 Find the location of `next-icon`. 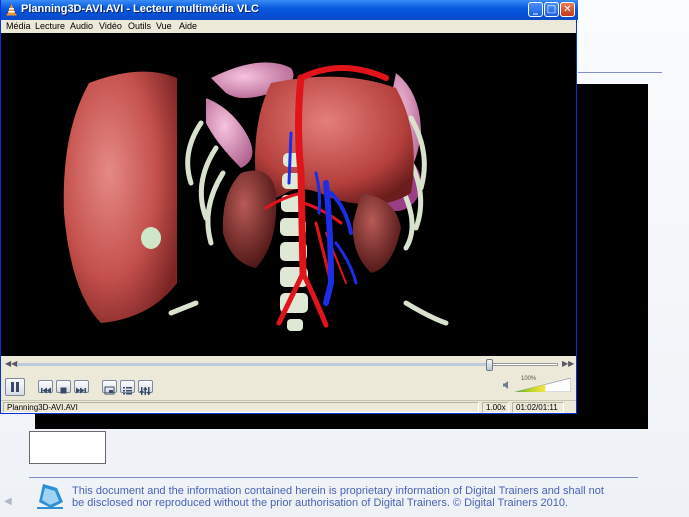

next-icon is located at coordinates (81, 390).